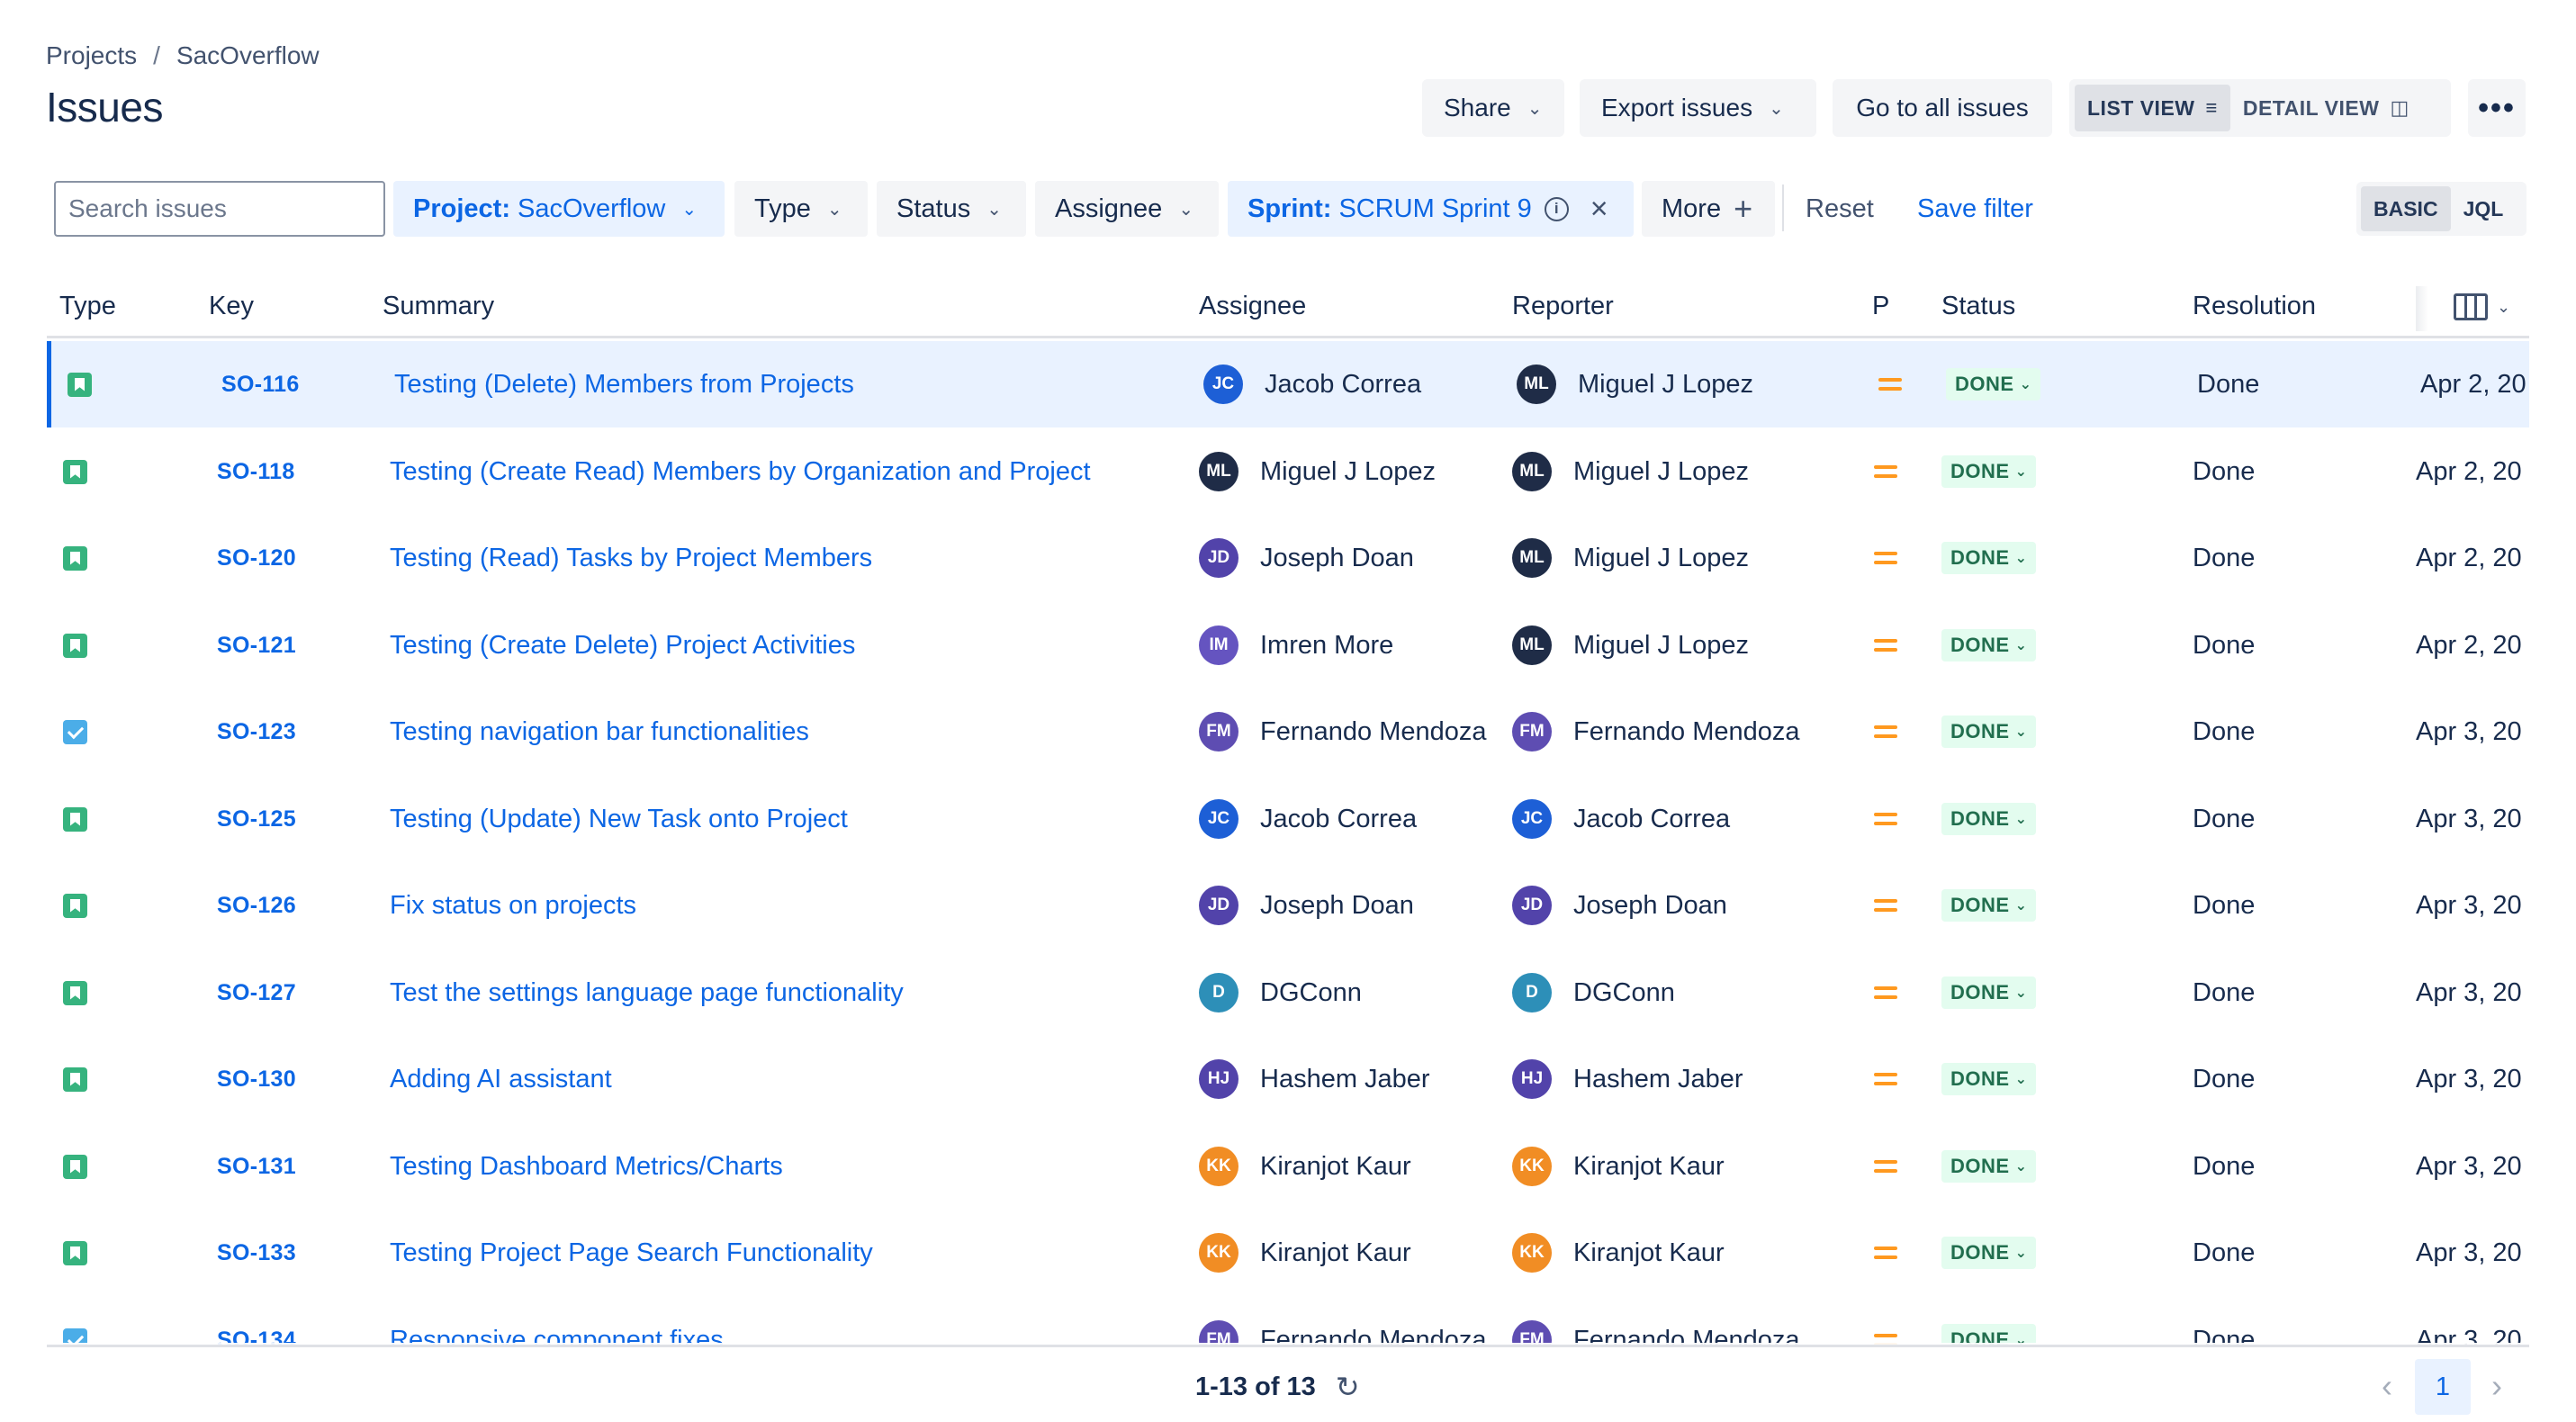 The width and height of the screenshot is (2576, 1422). I want to click on column-header-priority: P, so click(1880, 306).